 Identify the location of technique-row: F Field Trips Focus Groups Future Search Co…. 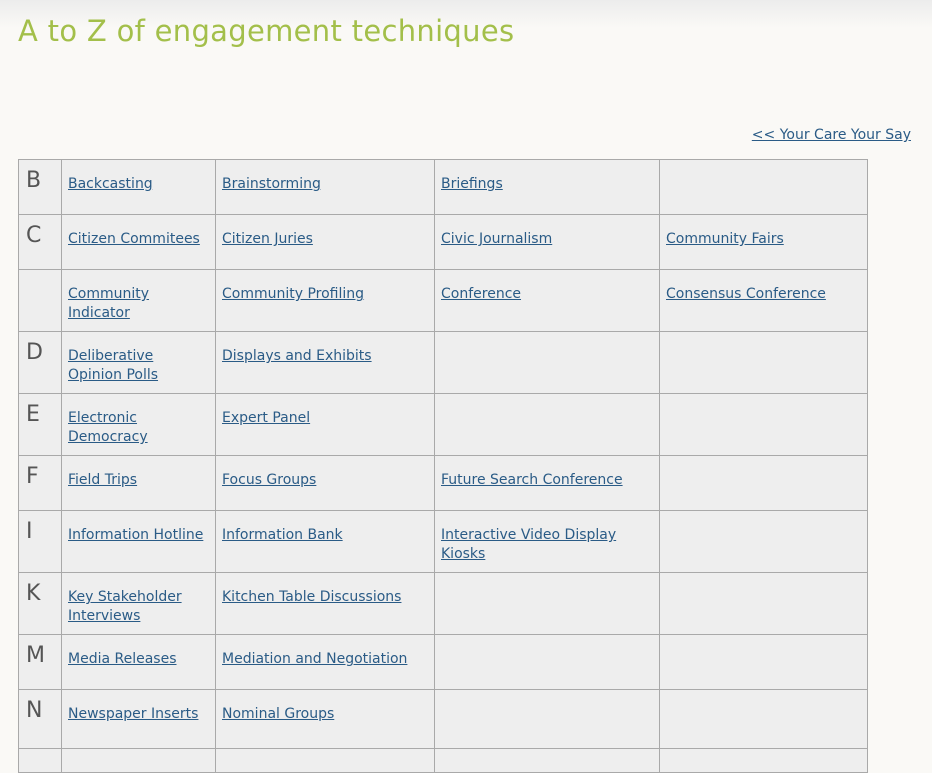
(443, 483).